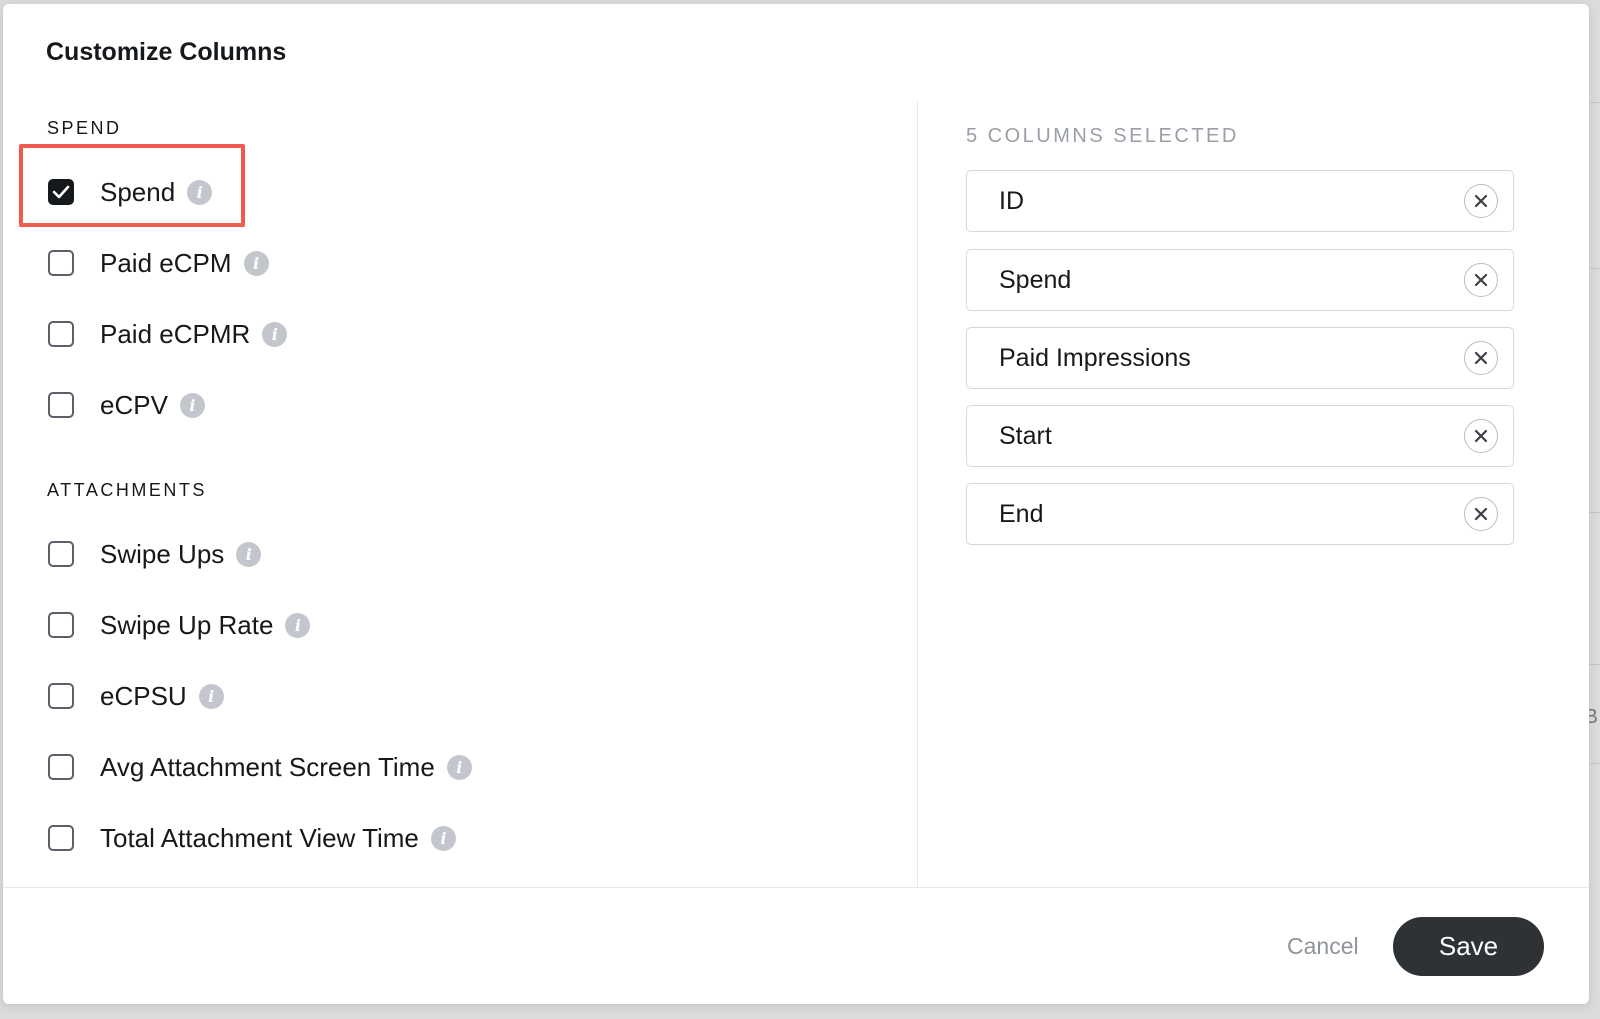 Image resolution: width=1600 pixels, height=1019 pixels. I want to click on option-swipe-ups: Swipe Ups i, so click(155, 554).